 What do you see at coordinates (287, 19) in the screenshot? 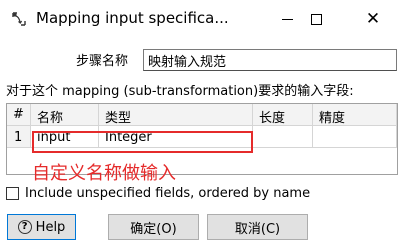
I see `minimize-icon` at bounding box center [287, 19].